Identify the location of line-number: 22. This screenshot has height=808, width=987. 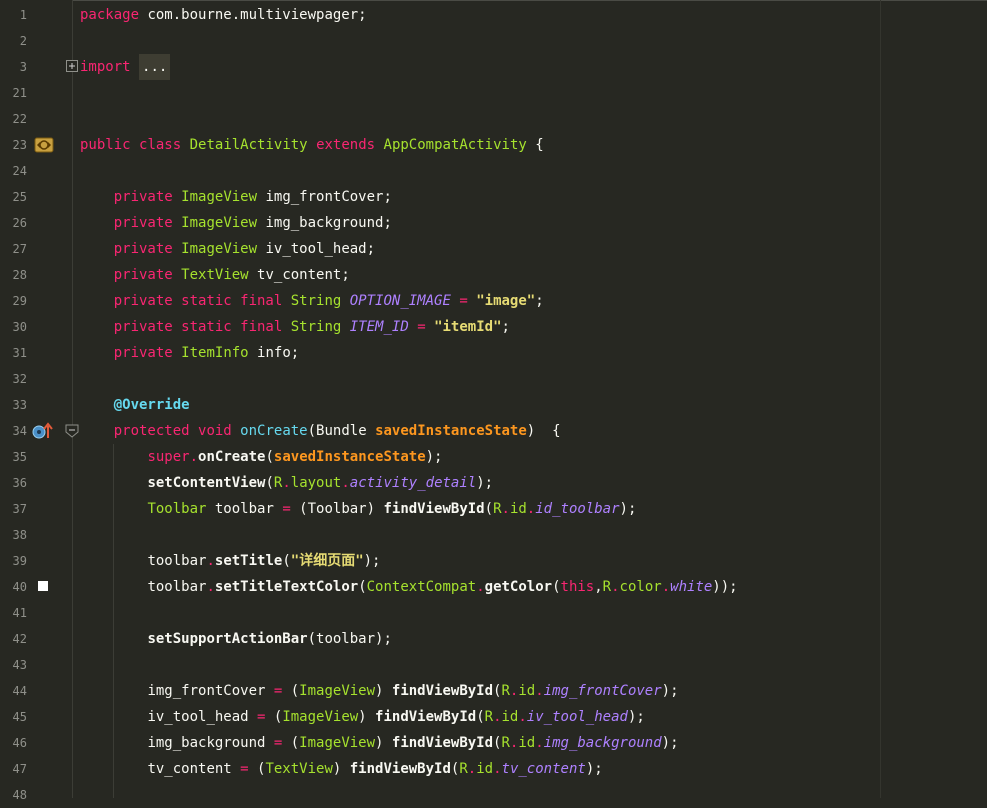
(19, 119).